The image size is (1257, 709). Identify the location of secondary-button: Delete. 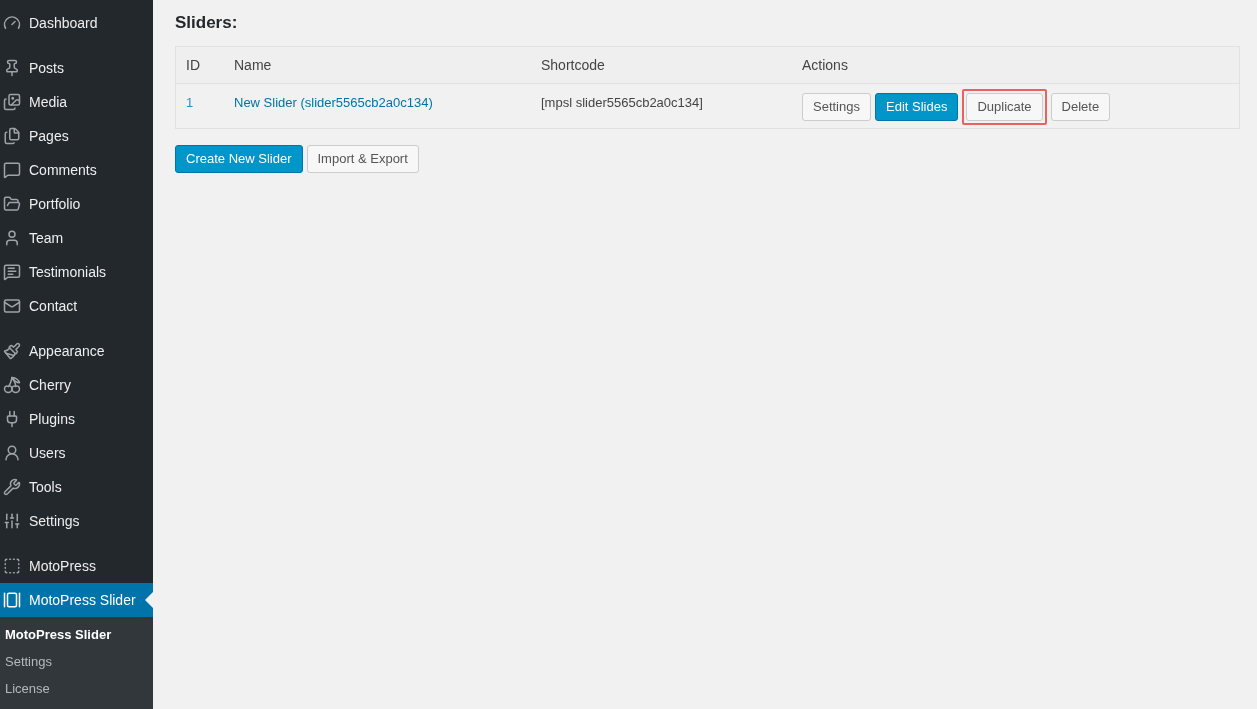
(1080, 106).